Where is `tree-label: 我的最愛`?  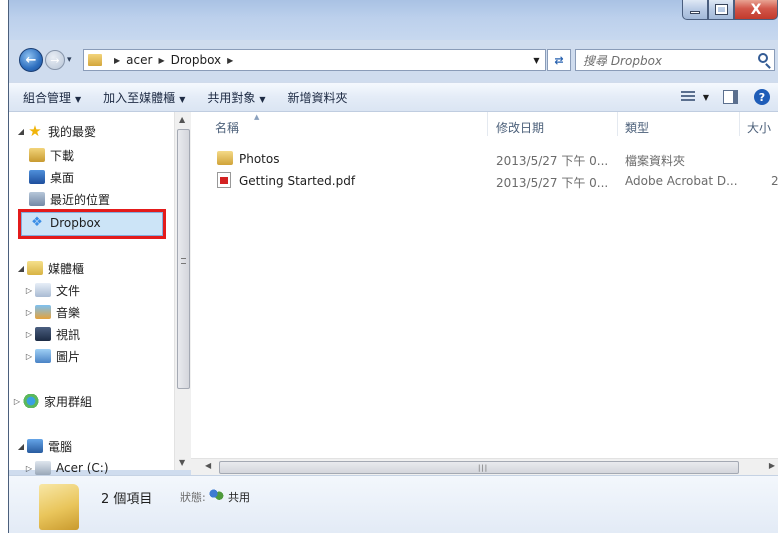
tree-label: 我的最愛 is located at coordinates (72, 131).